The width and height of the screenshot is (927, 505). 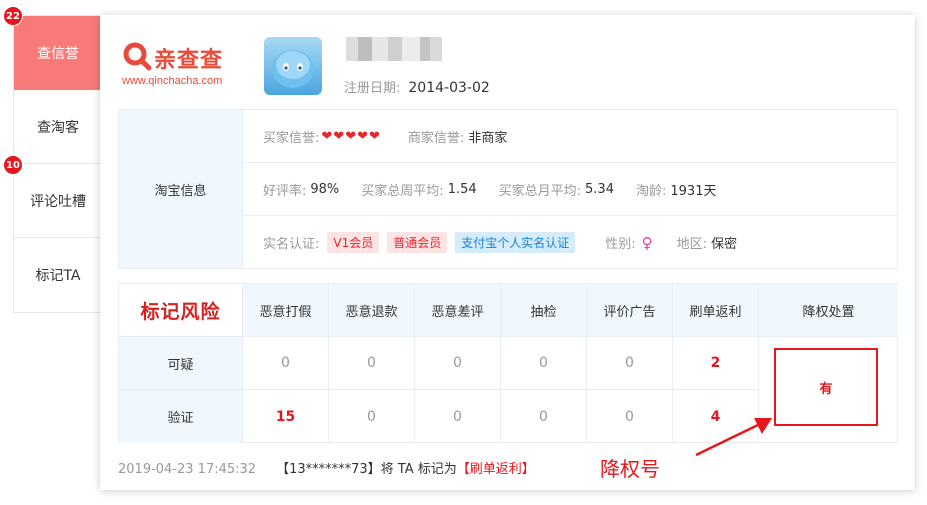 I want to click on sidebar-item-check-taoke: 查淘客, so click(x=58, y=127).